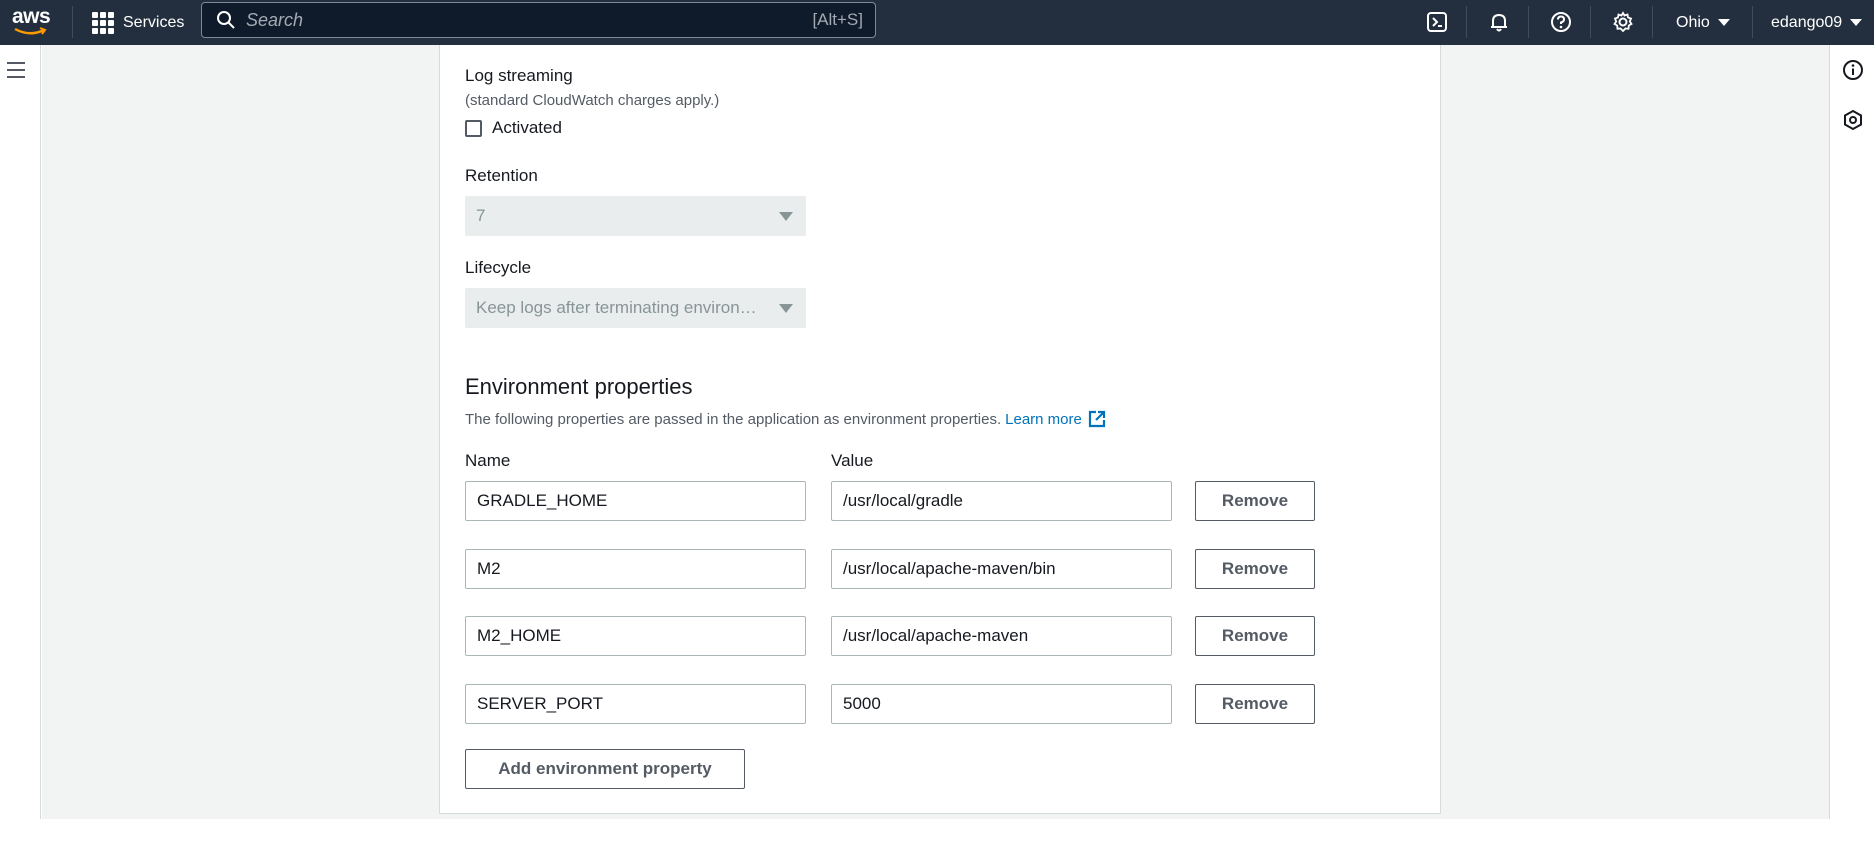 The width and height of the screenshot is (1874, 846). I want to click on lifecycle-select: Keep logs after terminating environment, so click(635, 308).